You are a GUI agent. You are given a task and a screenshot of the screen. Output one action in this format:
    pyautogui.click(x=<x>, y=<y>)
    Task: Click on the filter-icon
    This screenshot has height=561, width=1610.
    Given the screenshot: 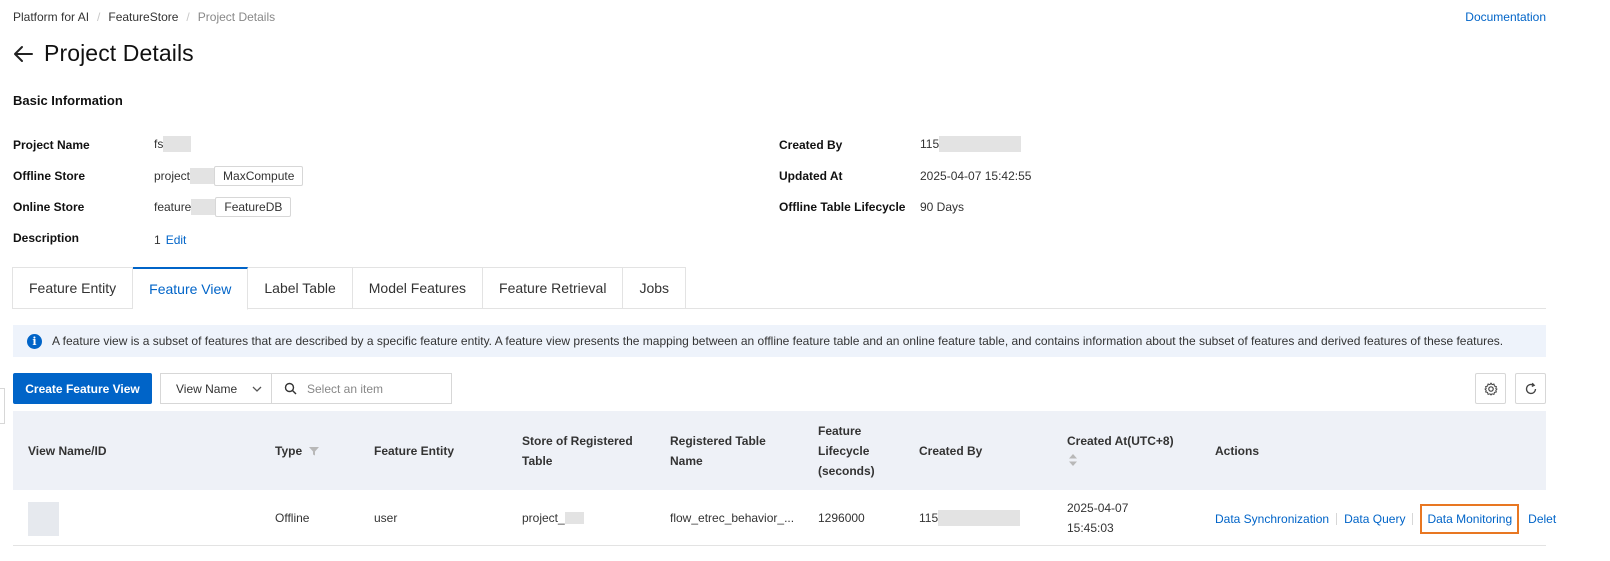 What is the action you would take?
    pyautogui.click(x=314, y=451)
    